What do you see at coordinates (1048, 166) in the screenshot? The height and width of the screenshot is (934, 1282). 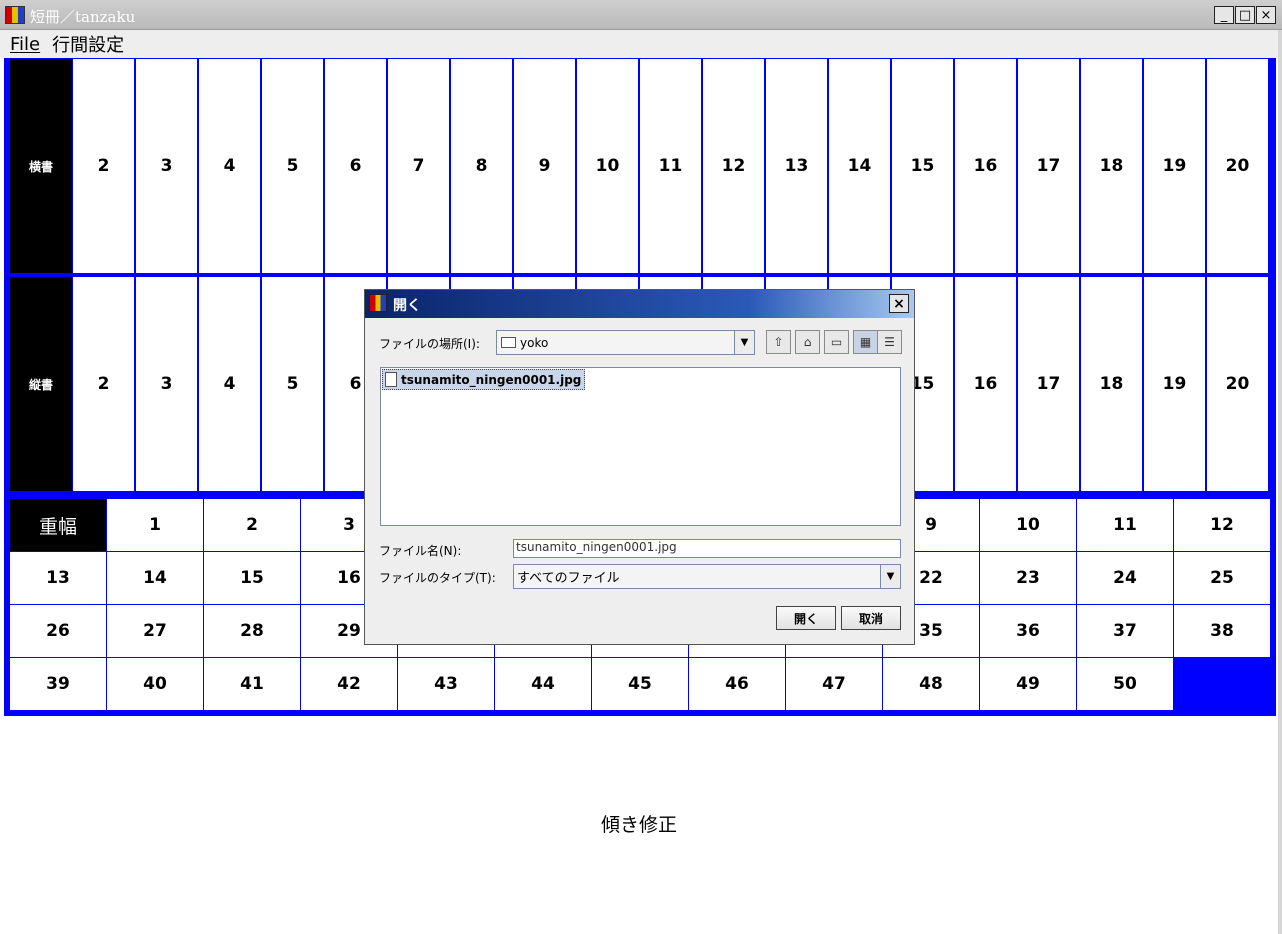 I see `row_horizontal-strip: 17` at bounding box center [1048, 166].